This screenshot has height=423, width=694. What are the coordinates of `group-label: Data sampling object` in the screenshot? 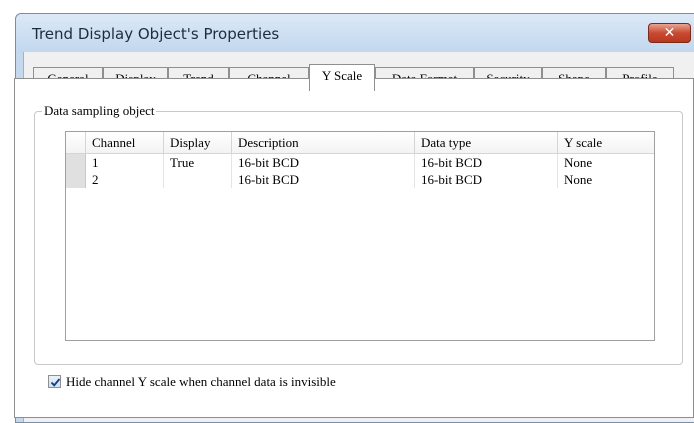 It's located at (99, 111).